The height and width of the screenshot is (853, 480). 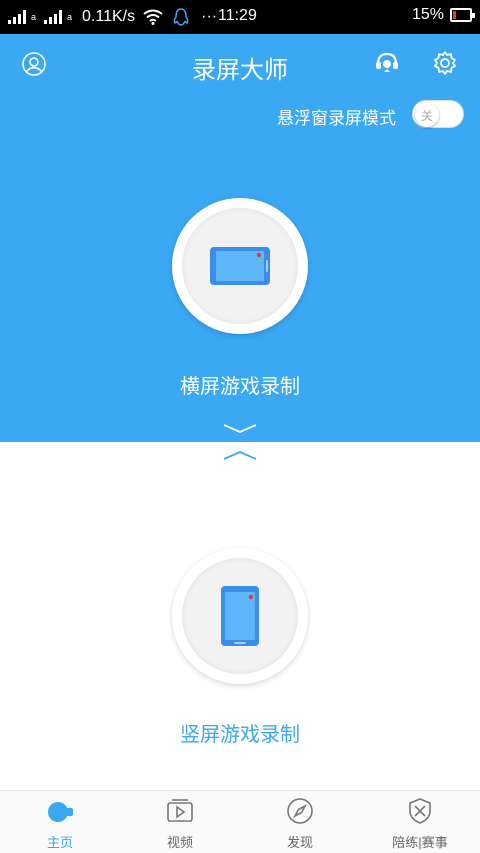 I want to click on wifi-icon, so click(x=153, y=17).